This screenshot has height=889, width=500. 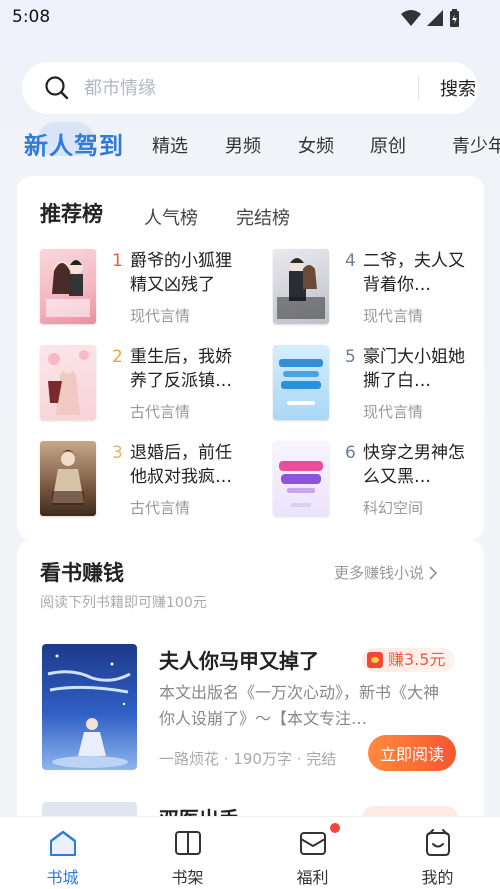 What do you see at coordinates (458, 88) in the screenshot?
I see `search-button: 搜索` at bounding box center [458, 88].